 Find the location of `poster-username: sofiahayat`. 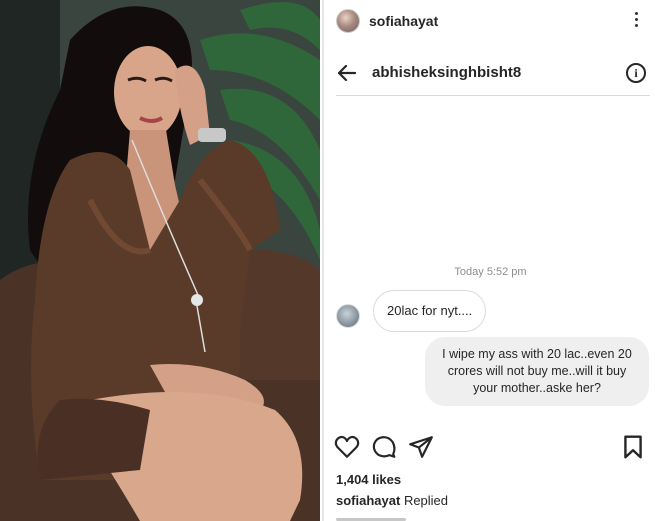

poster-username: sofiahayat is located at coordinates (403, 21).